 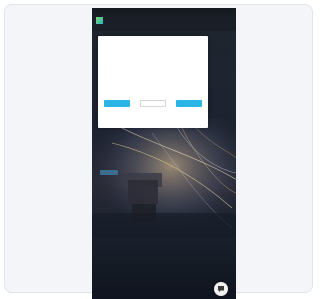 What do you see at coordinates (189, 103) in the screenshot?
I see `consent-accept-button` at bounding box center [189, 103].